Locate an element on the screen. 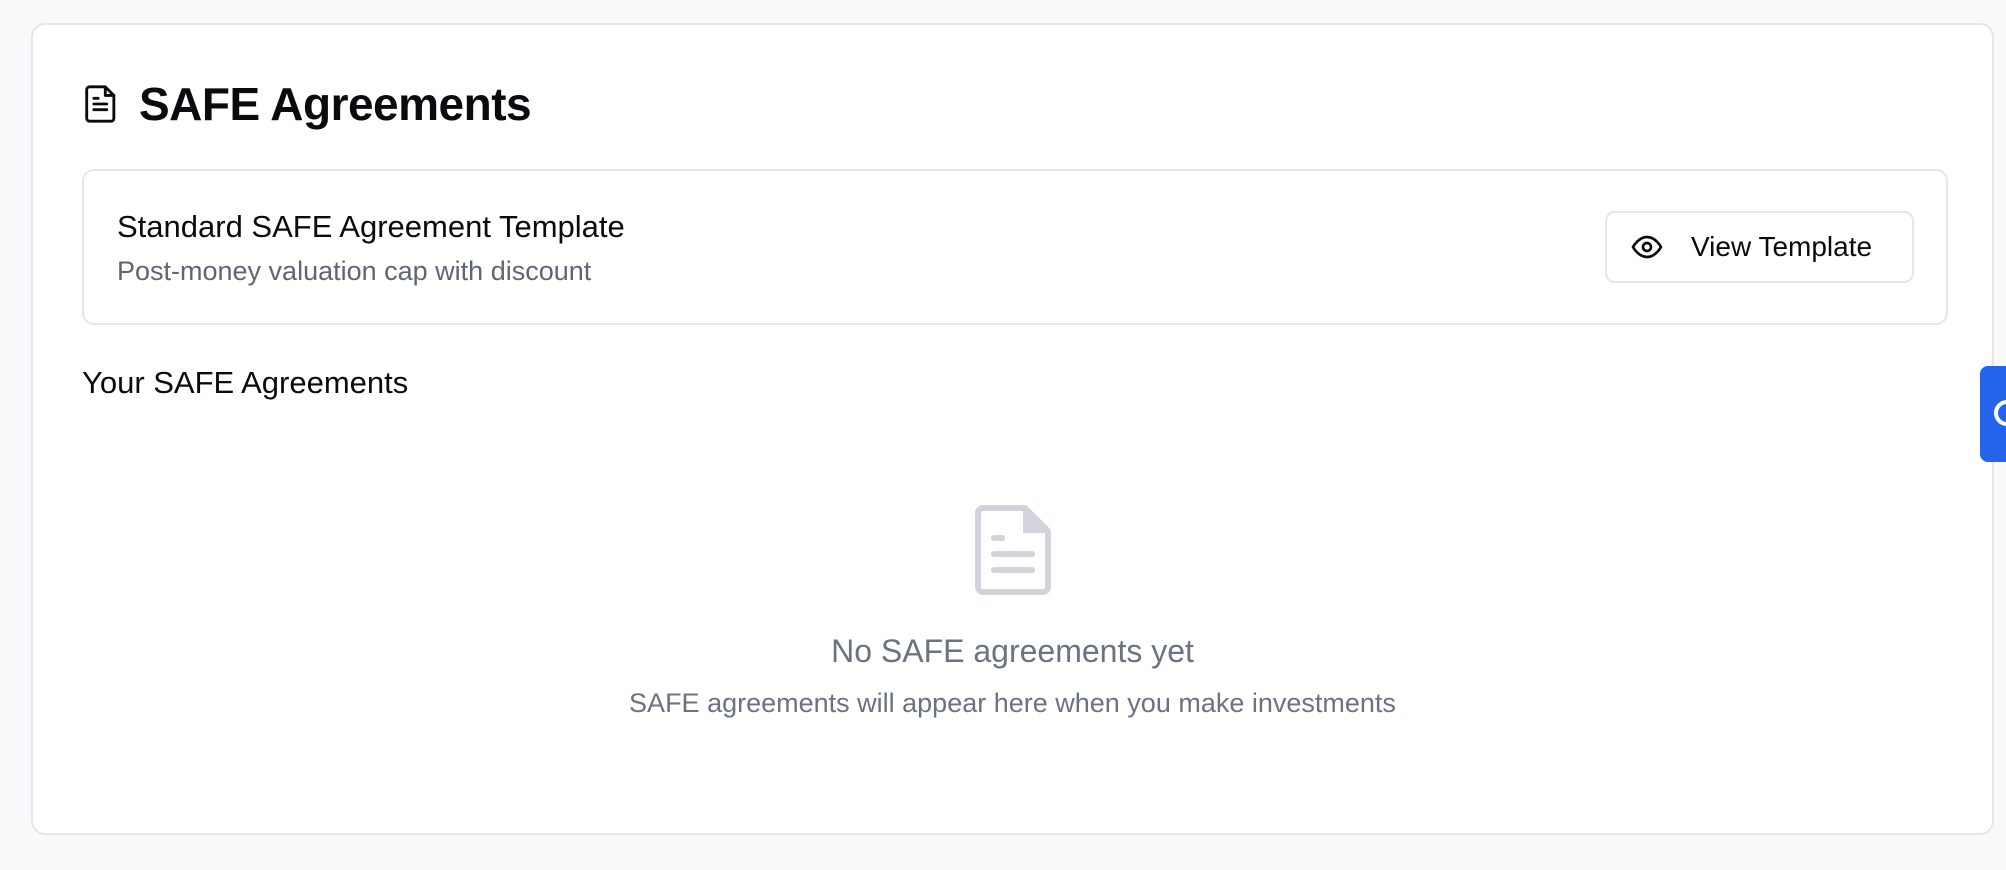 Image resolution: width=2006 pixels, height=870 pixels. page-title: SAFE Agreements is located at coordinates (335, 104).